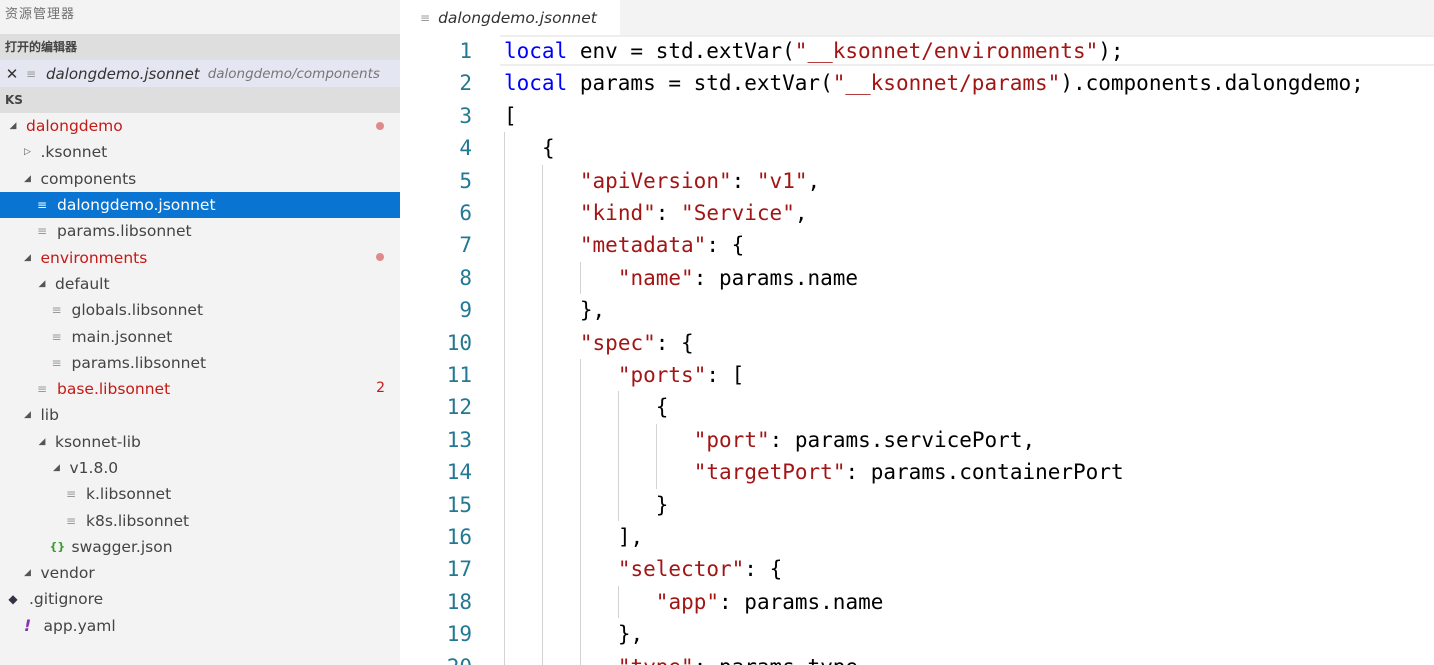 Image resolution: width=1434 pixels, height=665 pixels. Describe the element at coordinates (630, 537) in the screenshot. I see `line-content: ],` at that location.